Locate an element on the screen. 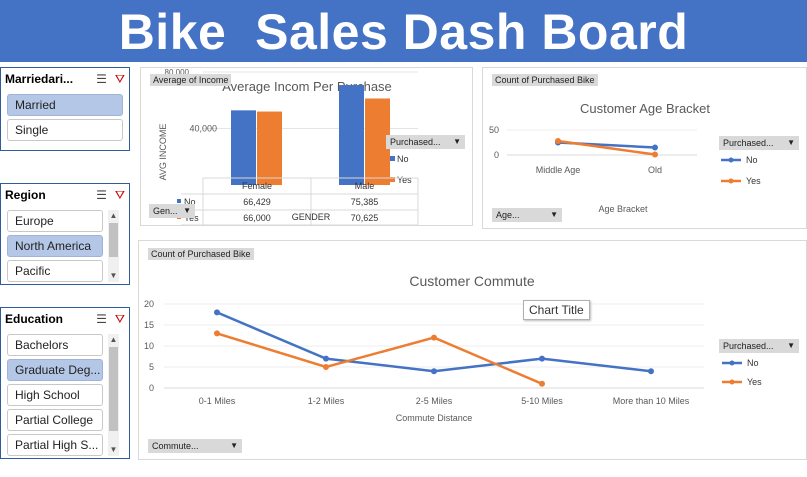 The image size is (807, 477). marital-slicer-header: Marriedari... ☰ ⛛ is located at coordinates (65, 79).